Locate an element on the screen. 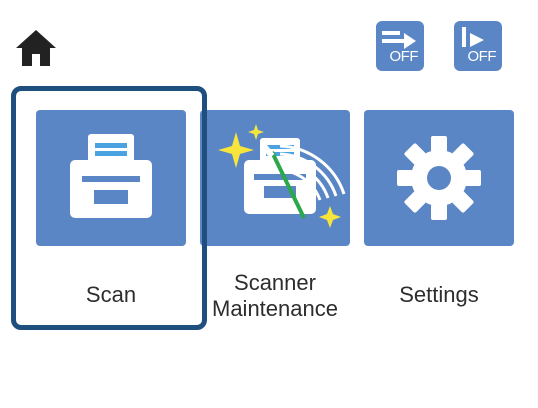 The image size is (538, 408). home-icon is located at coordinates (36, 48).